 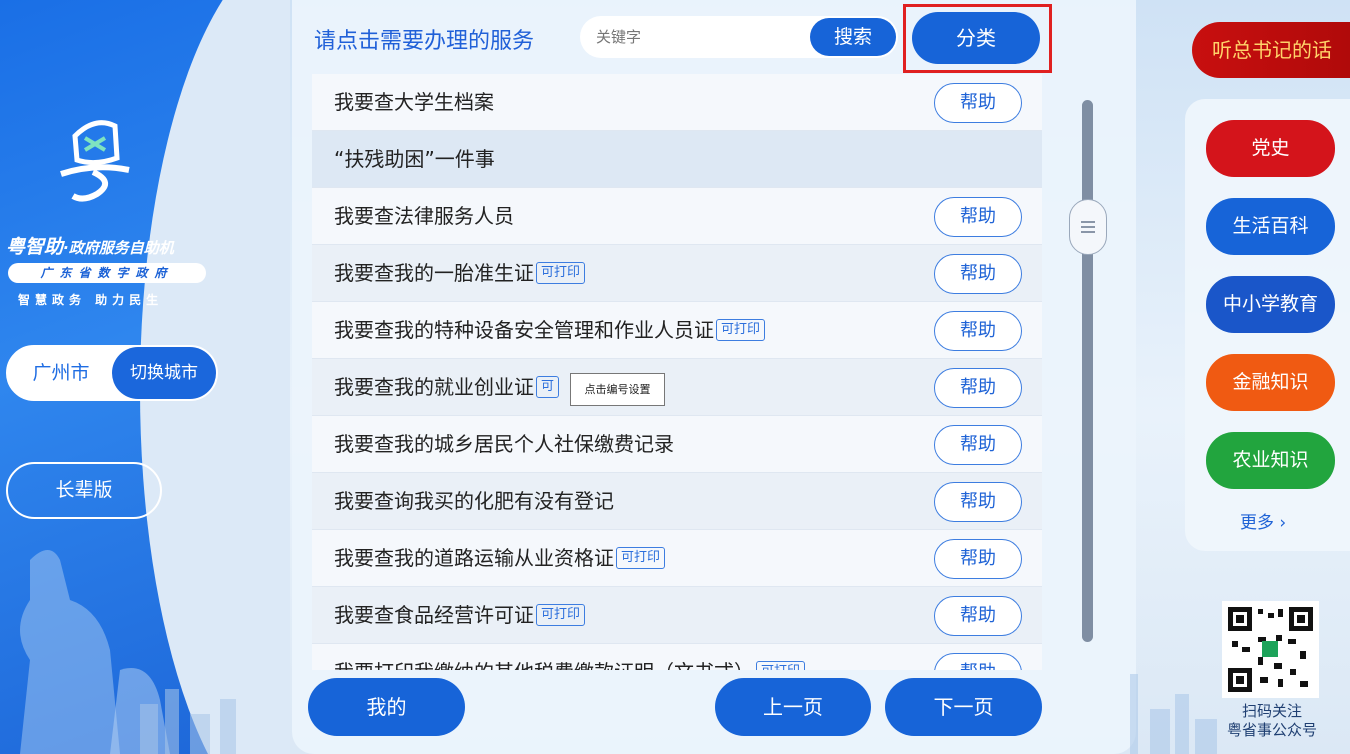 I want to click on search-input, so click(x=694, y=37).